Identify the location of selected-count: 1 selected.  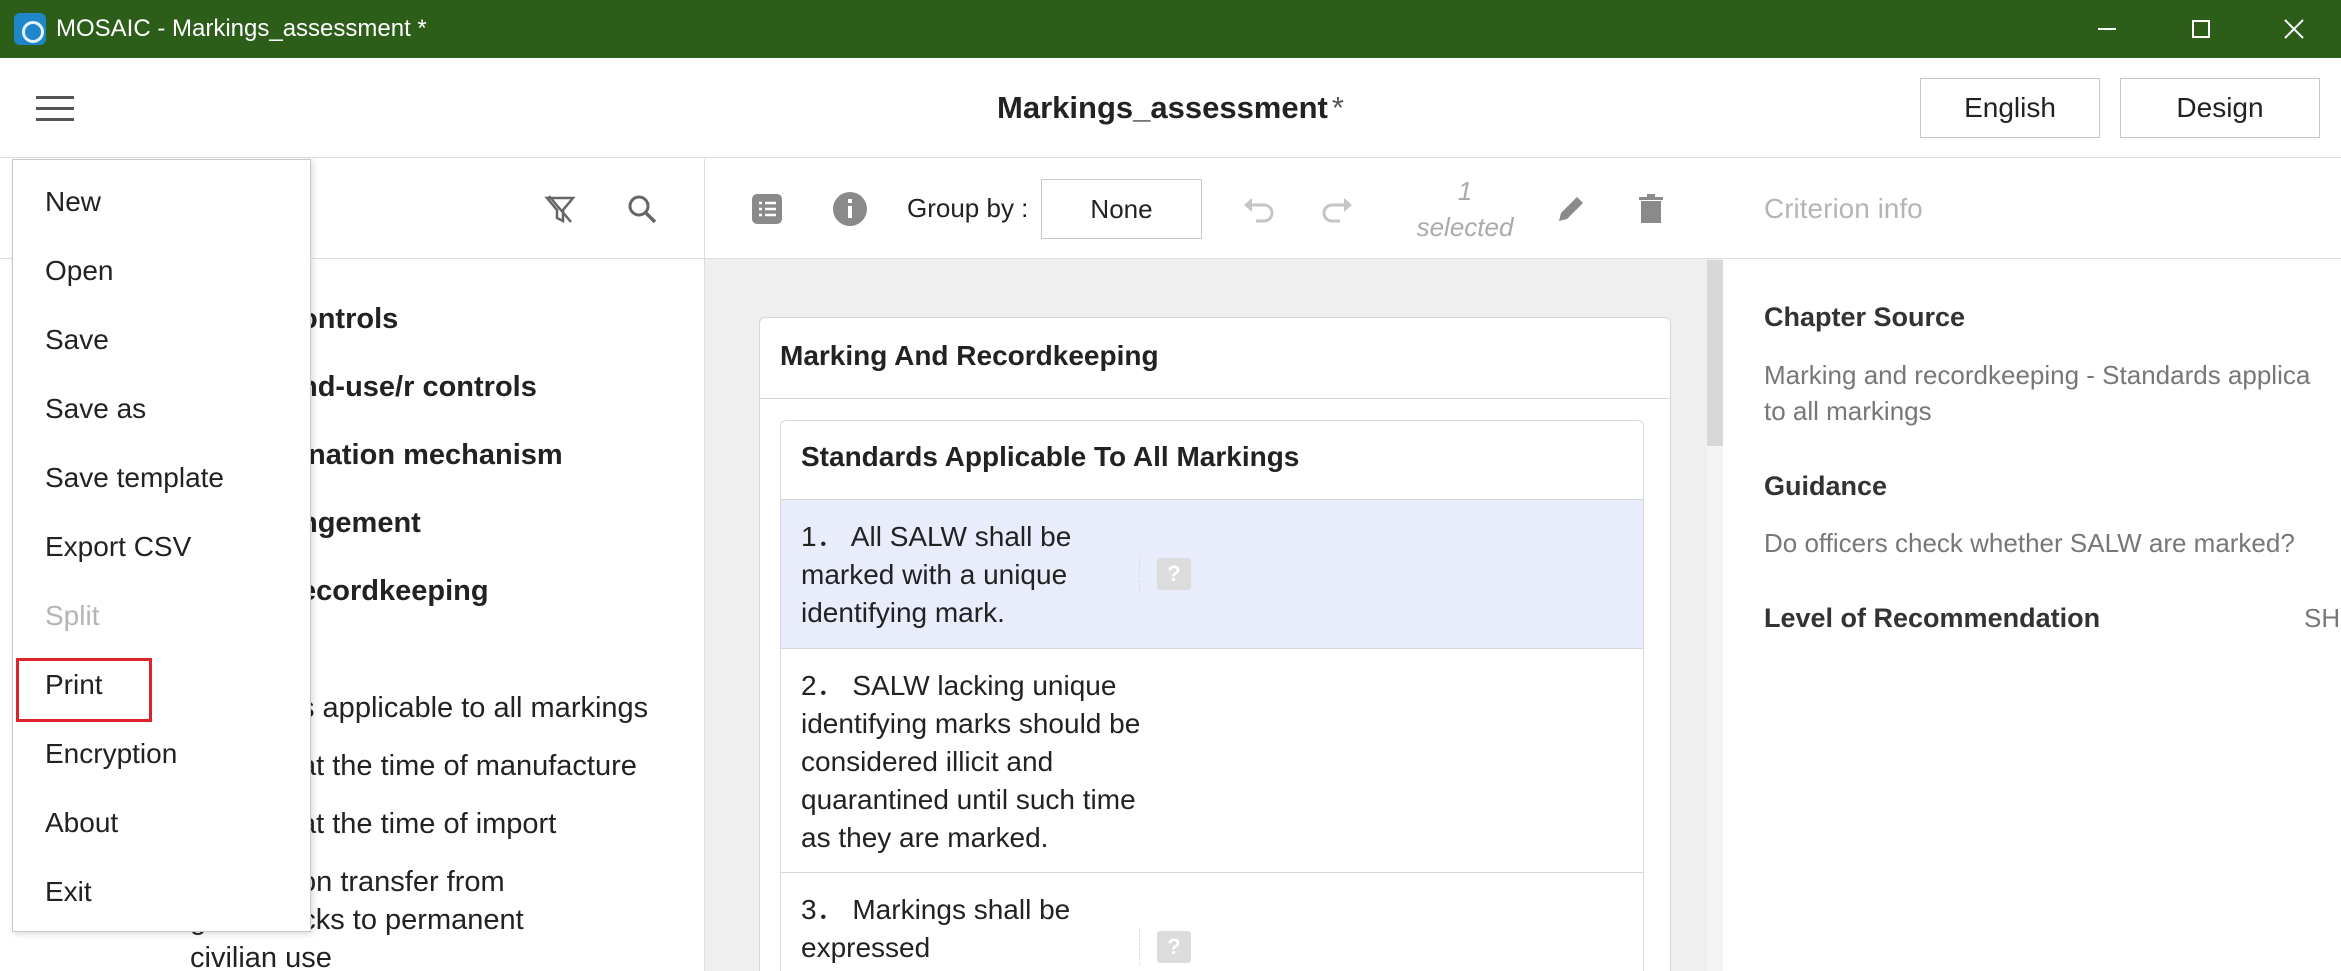
(1465, 209).